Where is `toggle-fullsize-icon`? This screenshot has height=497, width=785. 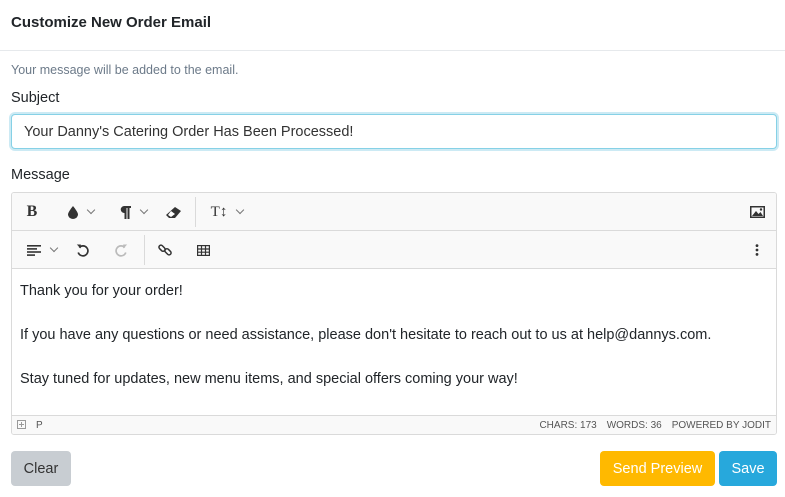
toggle-fullsize-icon is located at coordinates (21, 424).